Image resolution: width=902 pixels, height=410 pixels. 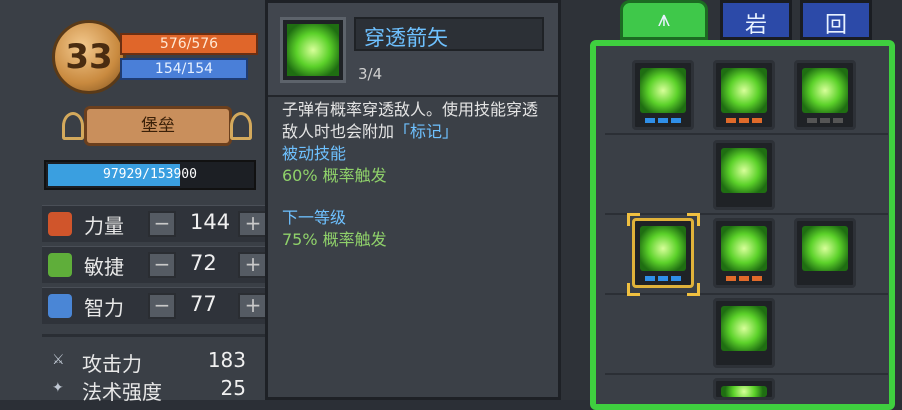 What do you see at coordinates (112, 364) in the screenshot?
I see `attribute-label: 攻击力` at bounding box center [112, 364].